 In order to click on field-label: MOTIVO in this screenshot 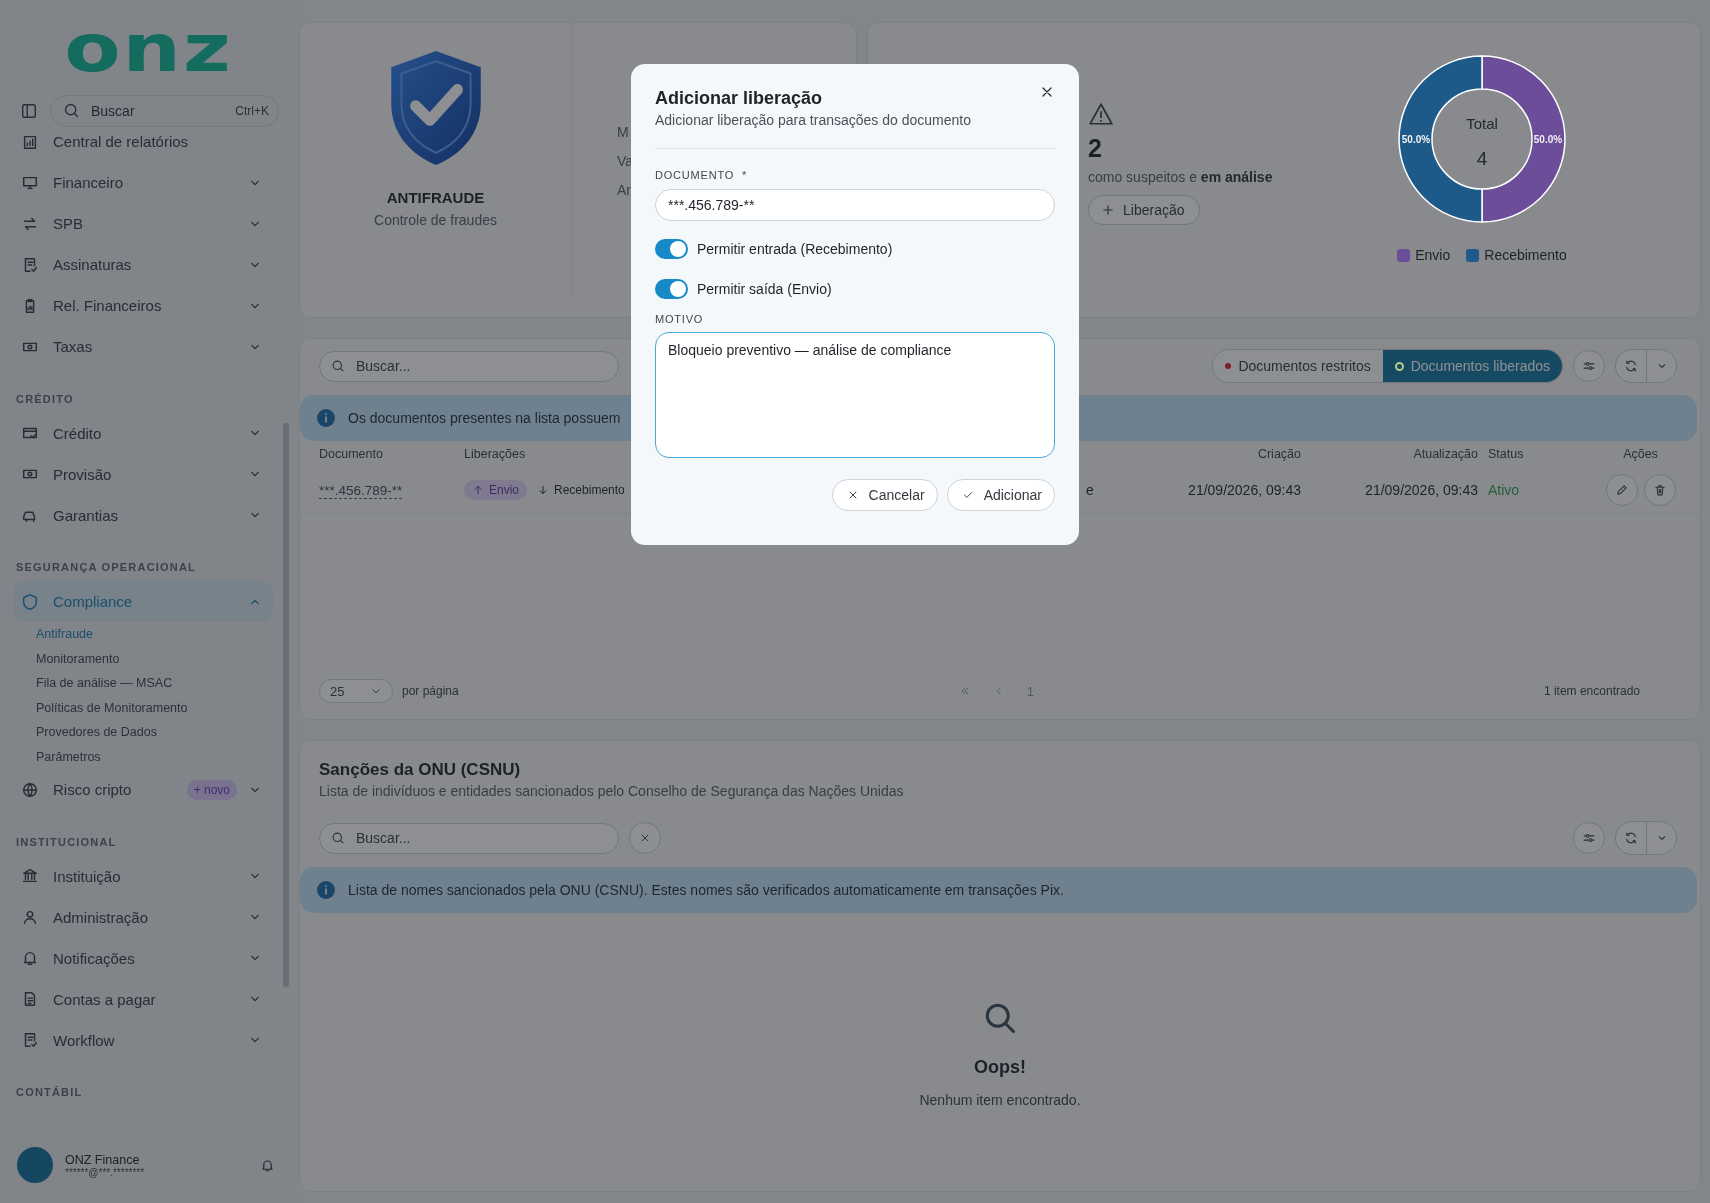, I will do `click(680, 319)`.